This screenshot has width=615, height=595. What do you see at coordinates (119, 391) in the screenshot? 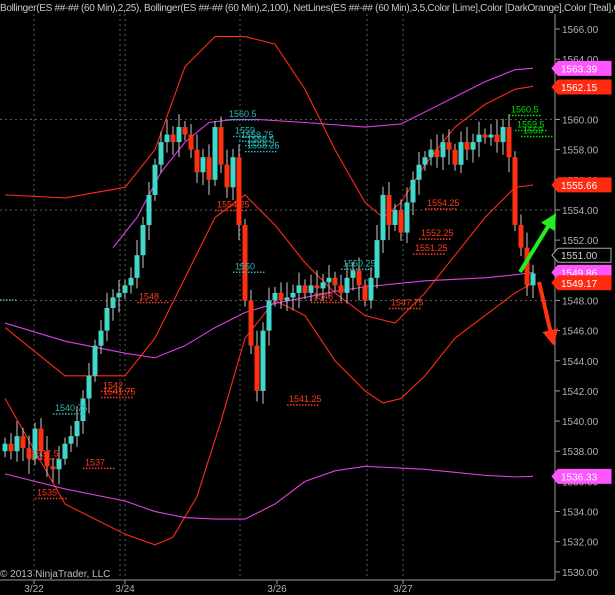
I see `net-line-label: 1541.75` at bounding box center [119, 391].